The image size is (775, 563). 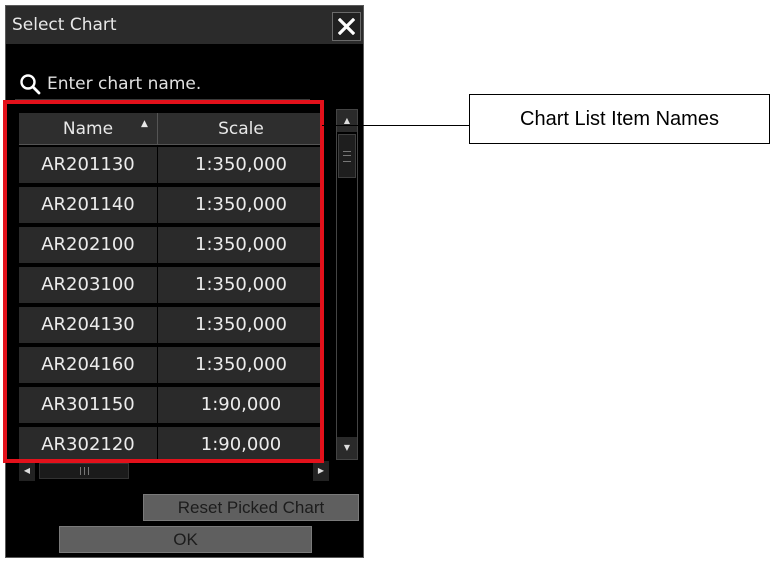 I want to click on arrow-left-icon: ◀, so click(x=27, y=470).